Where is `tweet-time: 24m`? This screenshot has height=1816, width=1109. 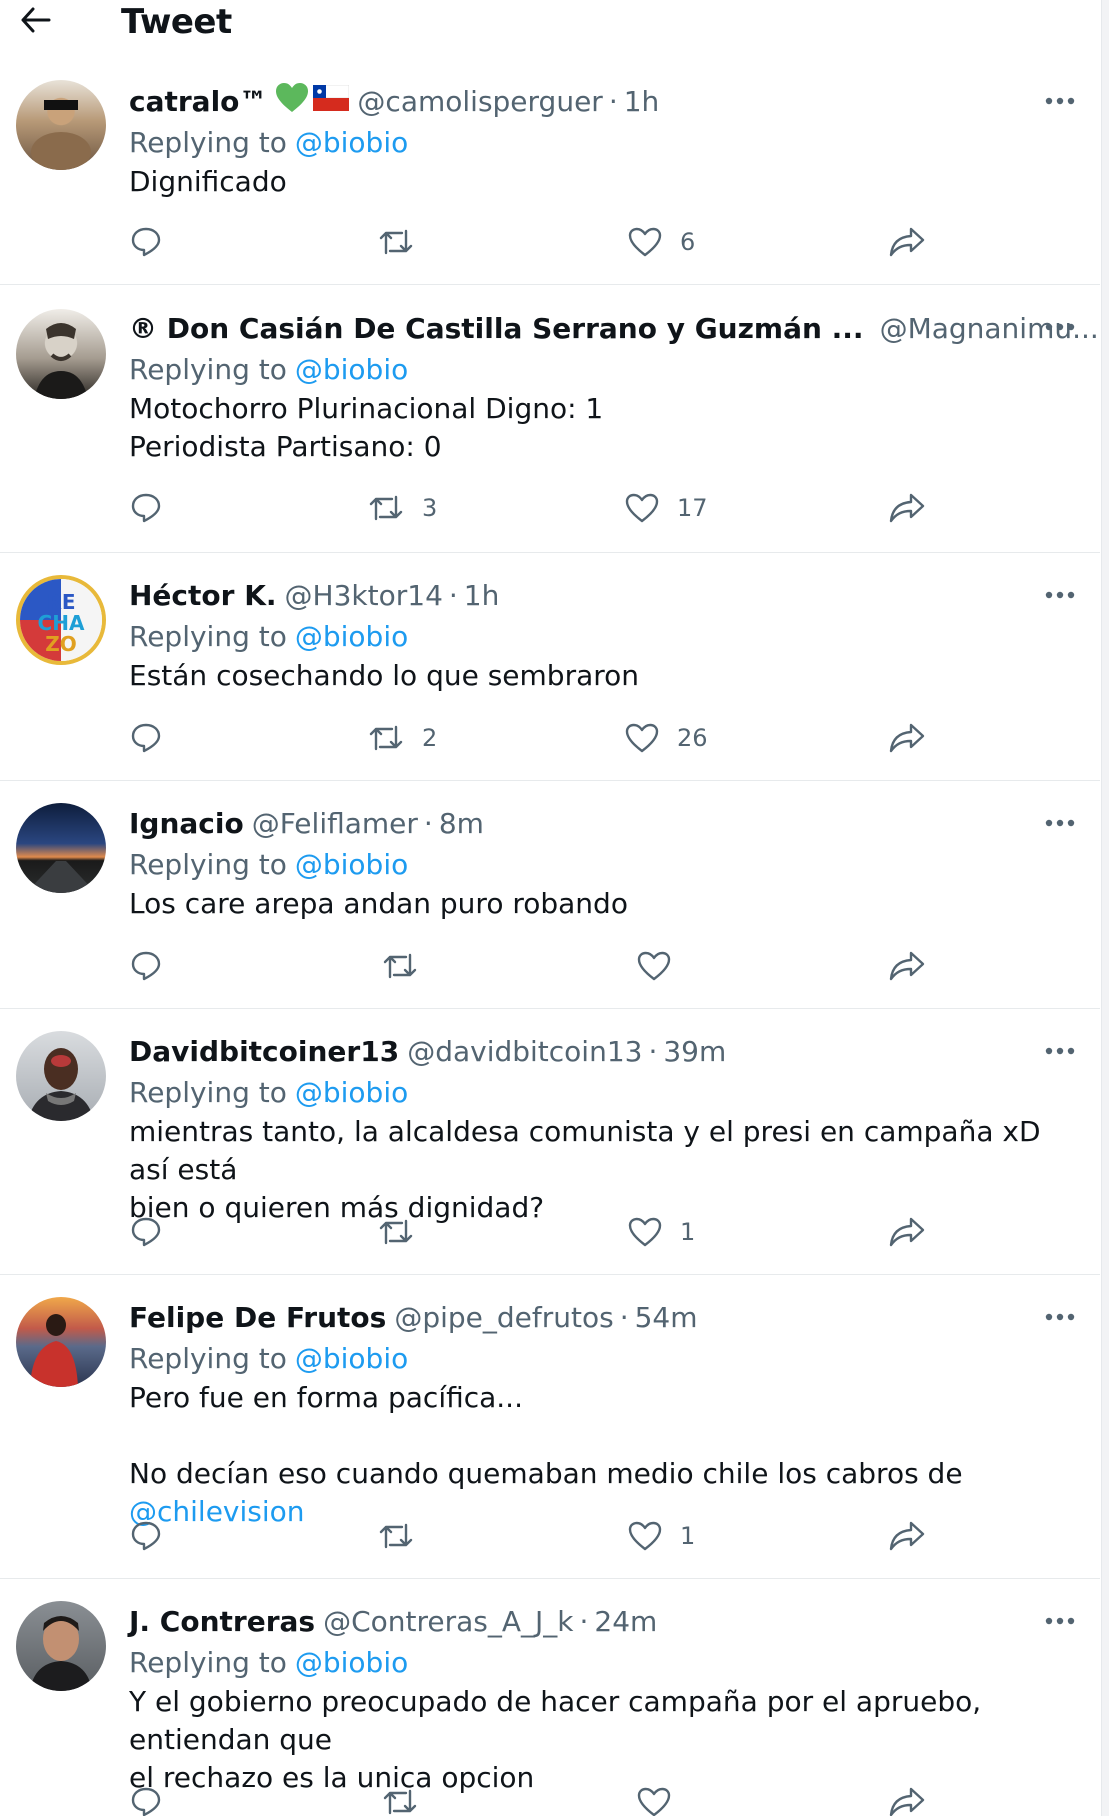
tweet-time: 24m is located at coordinates (625, 1621).